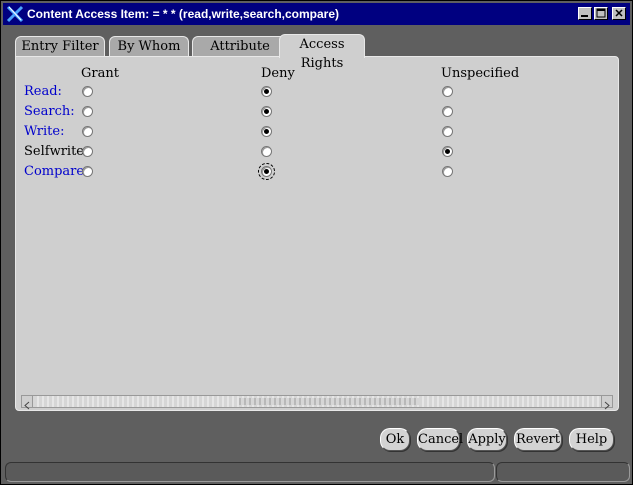 This screenshot has width=633, height=485. I want to click on read-deny-radio, so click(266, 91).